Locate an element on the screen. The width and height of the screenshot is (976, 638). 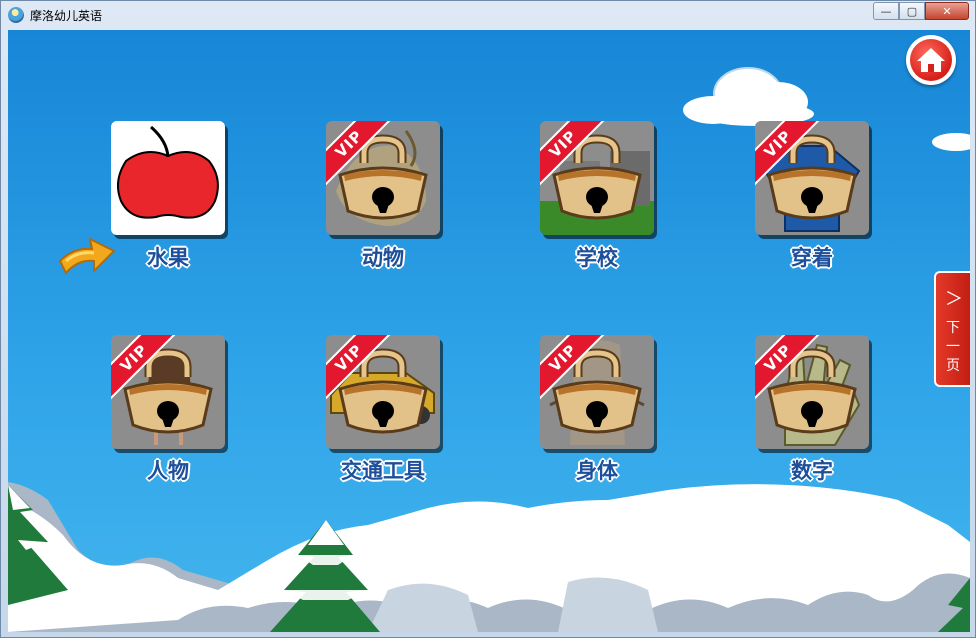
category-tile-numbers: VIP is located at coordinates (812, 392).